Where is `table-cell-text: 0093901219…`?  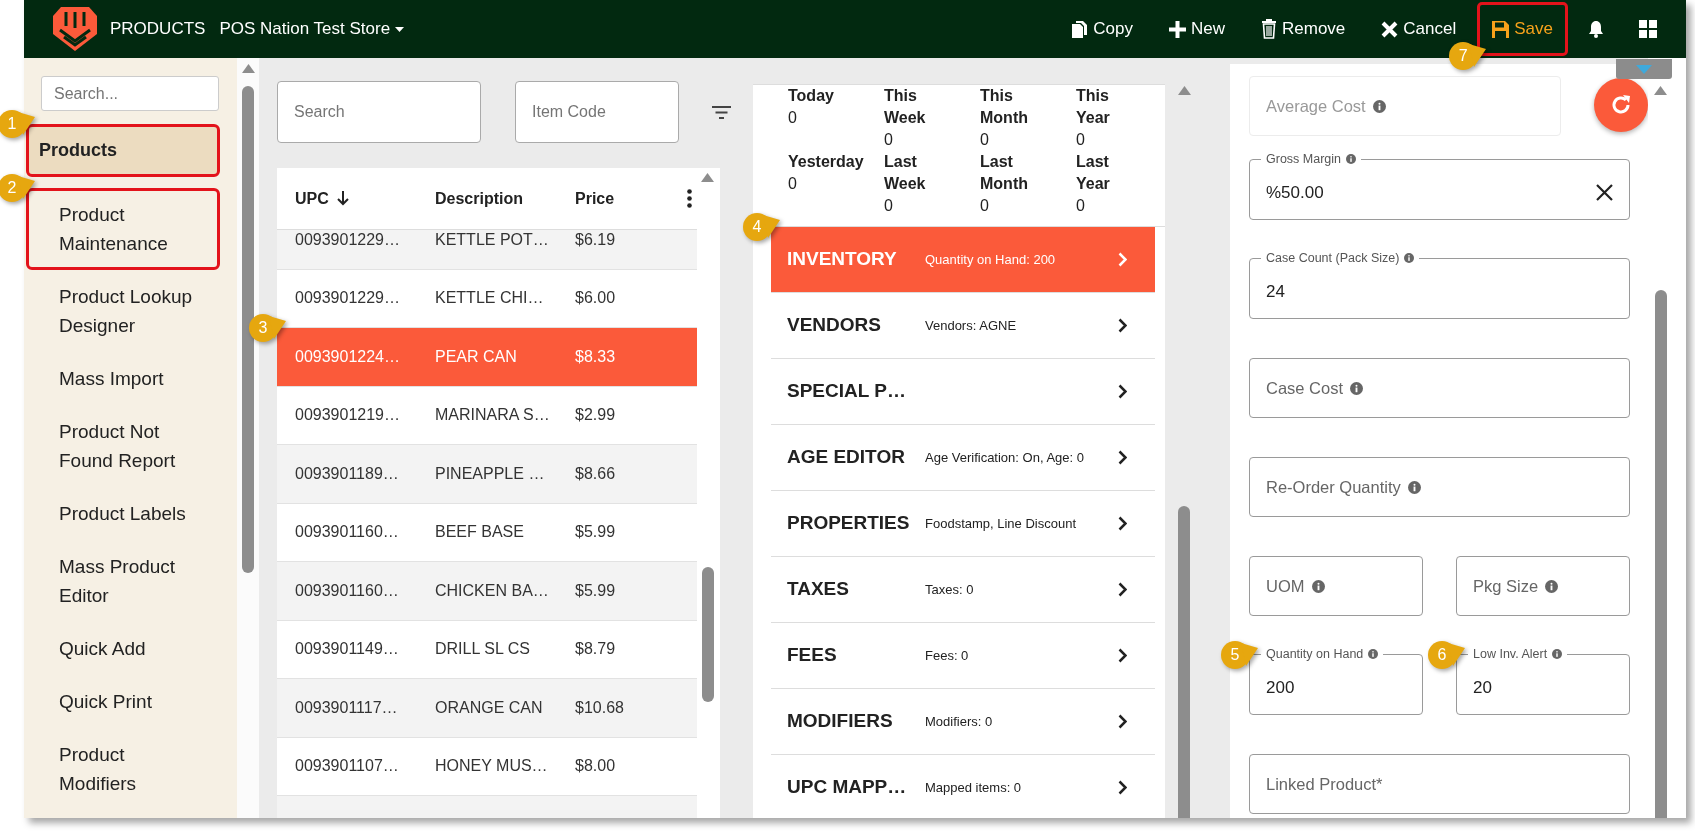
table-cell-text: 0093901219… is located at coordinates (348, 415).